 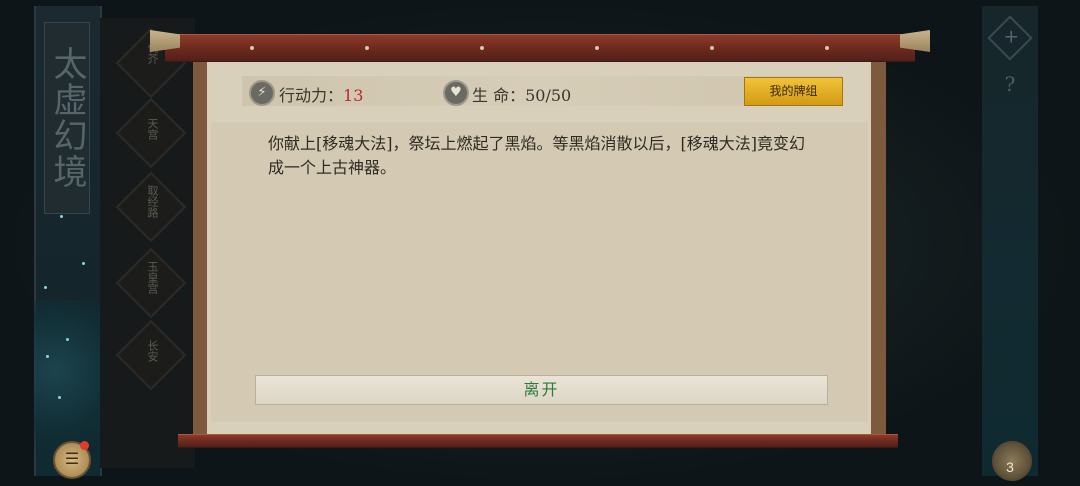 I want to click on side-menu-item-label: 长安, so click(x=152, y=351).